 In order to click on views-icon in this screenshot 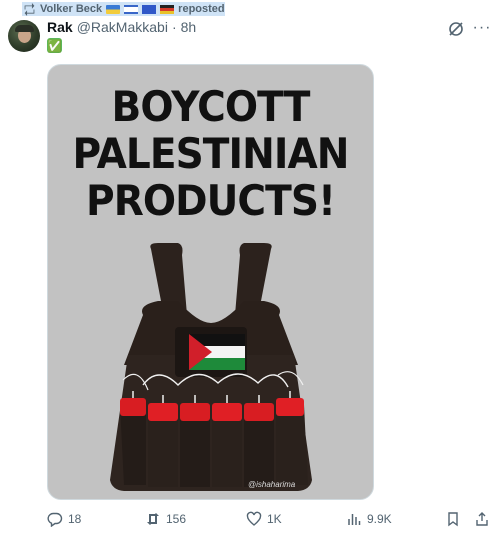, I will do `click(354, 519)`.